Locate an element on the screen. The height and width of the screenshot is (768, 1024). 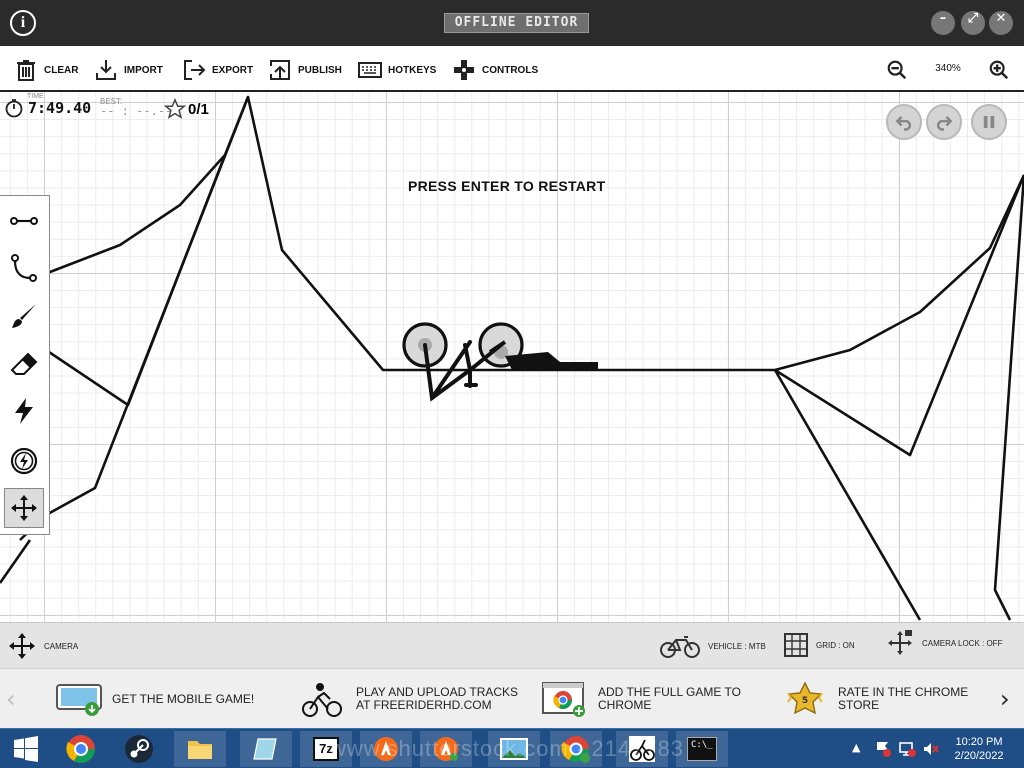
window-title: OFFLINE EDITOR is located at coordinates (516, 23).